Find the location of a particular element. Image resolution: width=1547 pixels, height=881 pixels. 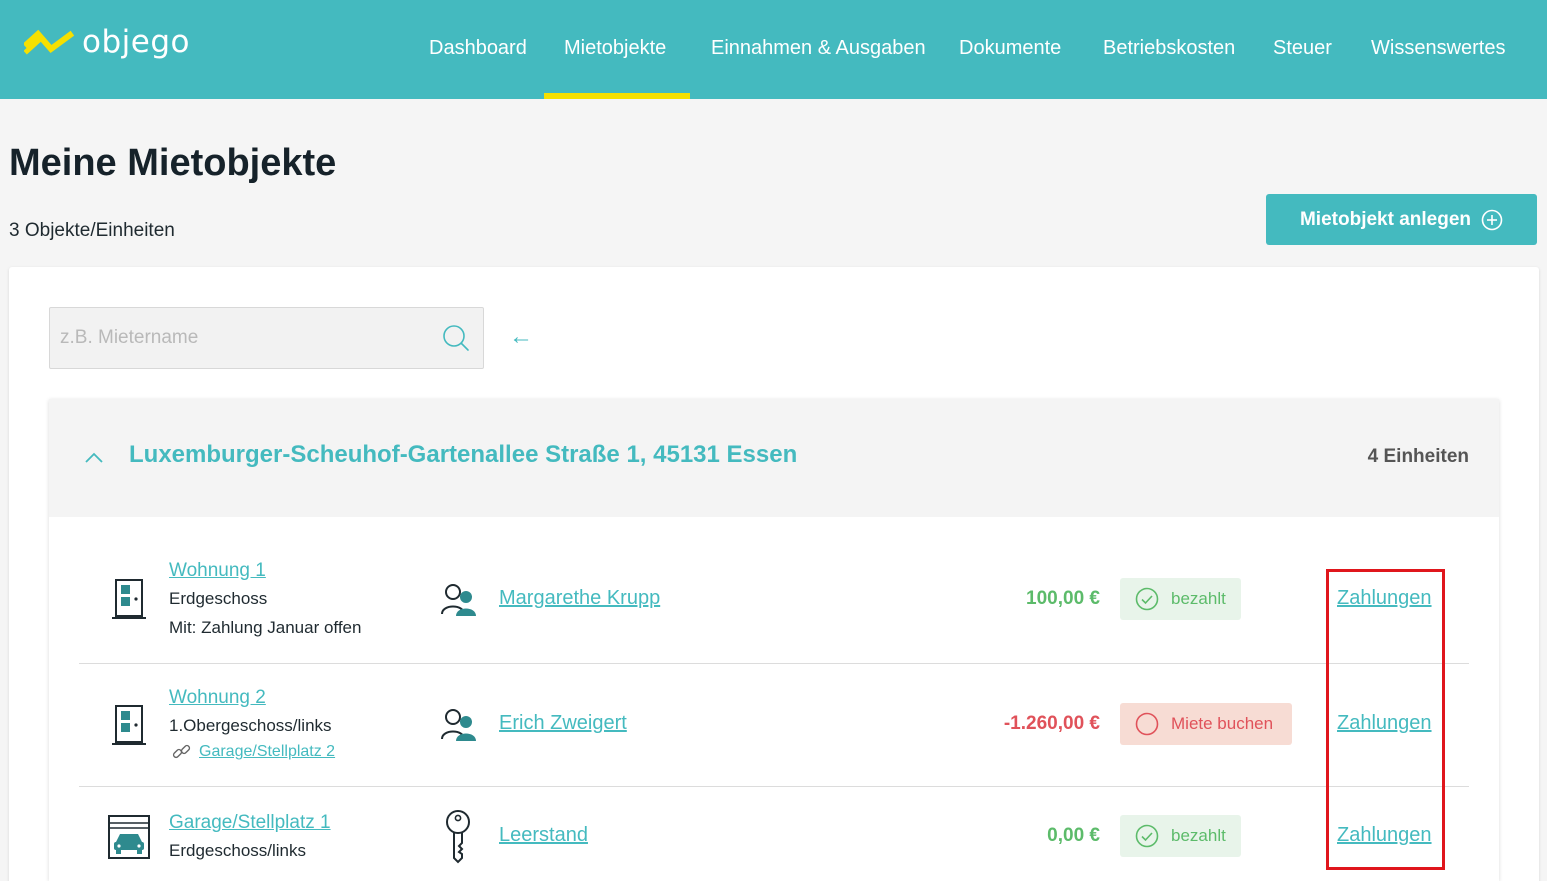

book-rent-button: Miete buchen is located at coordinates (1206, 724).